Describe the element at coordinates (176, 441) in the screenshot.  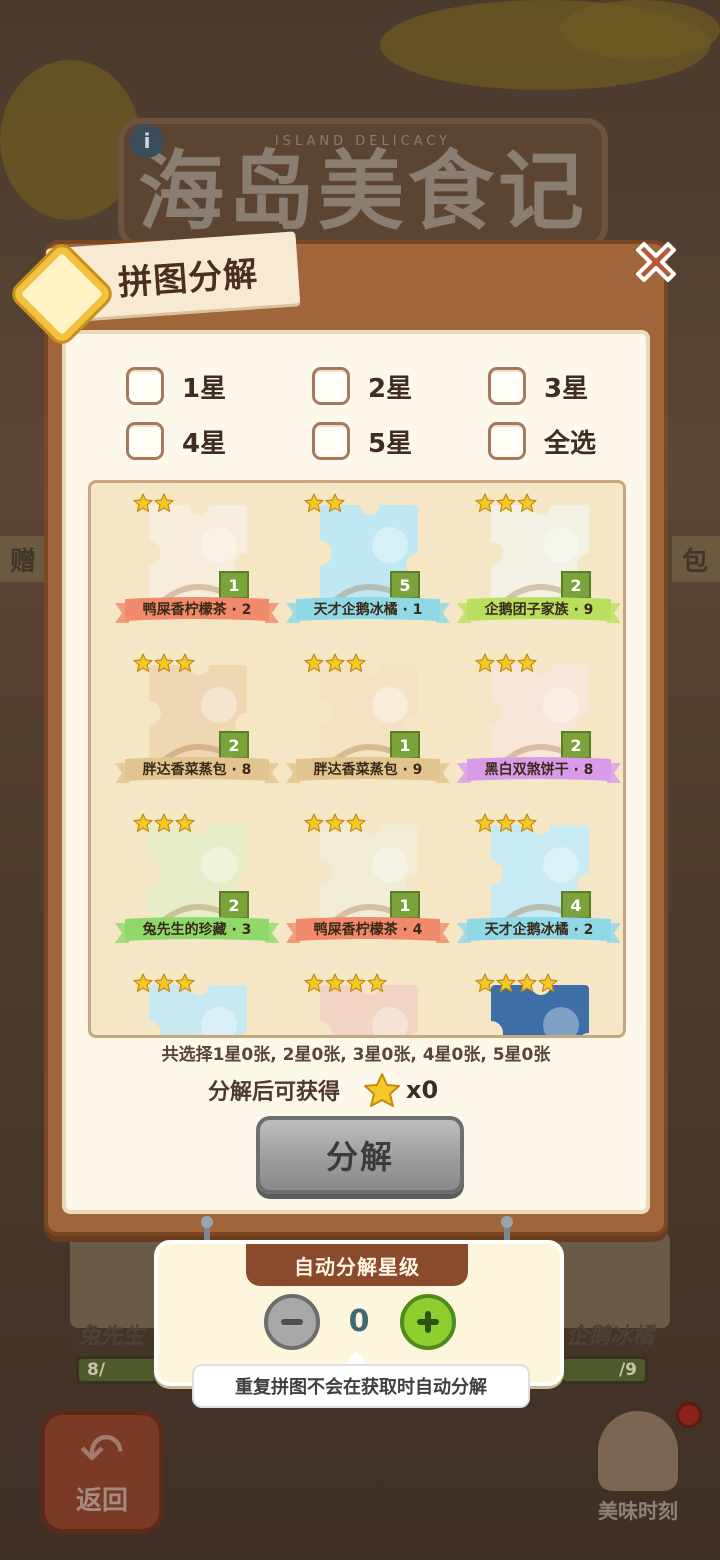
I see `filter-4-star: 4星` at that location.